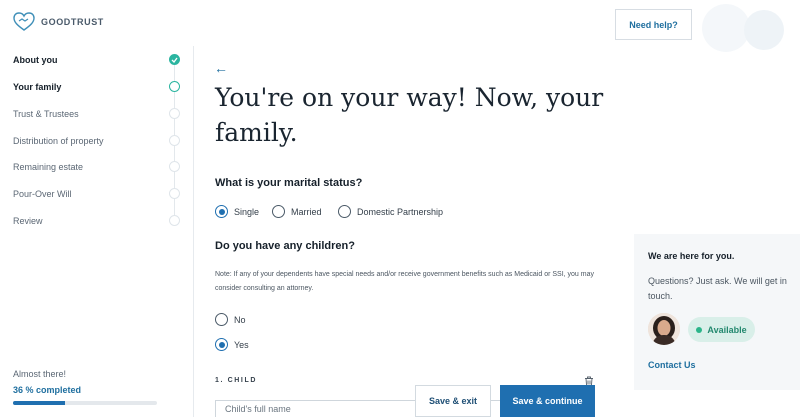 This screenshot has height=417, width=800. What do you see at coordinates (289, 183) in the screenshot?
I see `marital-status-question: What is your marital status?` at bounding box center [289, 183].